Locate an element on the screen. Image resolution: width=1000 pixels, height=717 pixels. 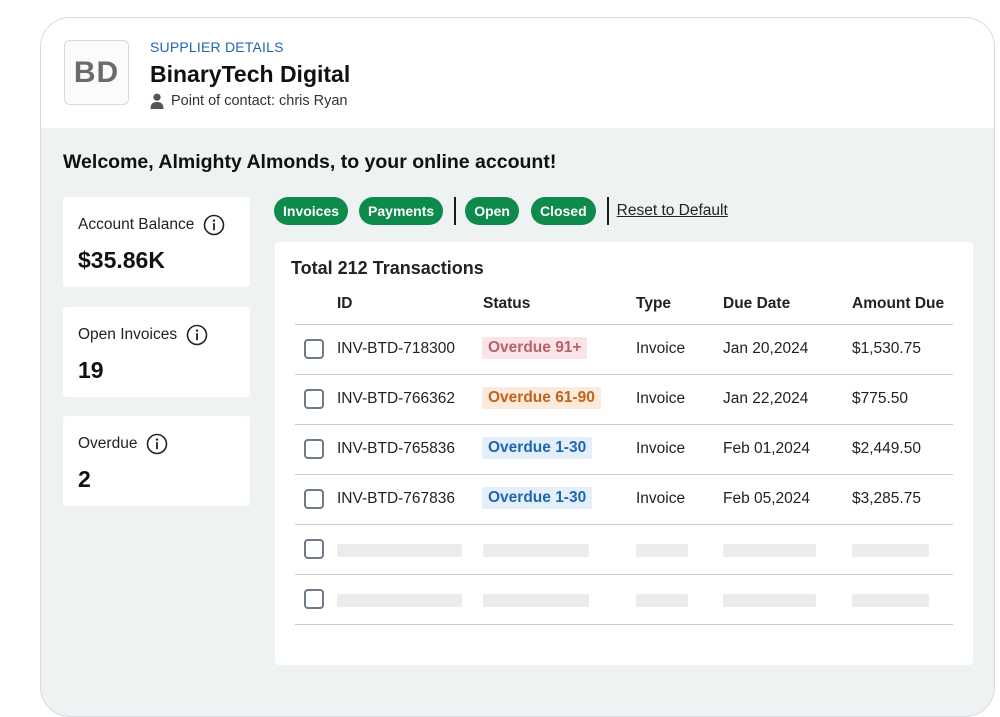
amount-due: $1,530.75 is located at coordinates (886, 348).